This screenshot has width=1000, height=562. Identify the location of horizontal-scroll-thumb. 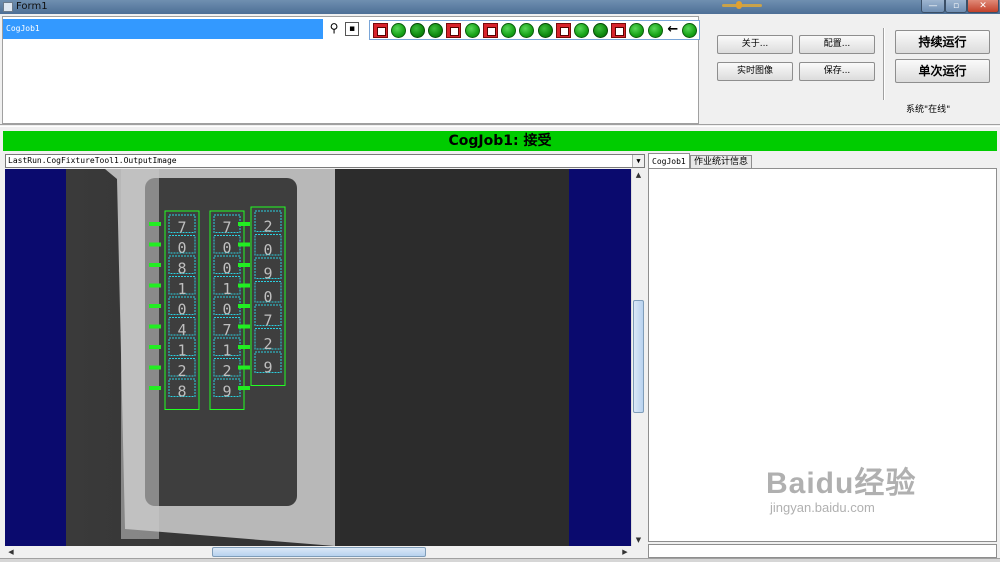
(319, 552).